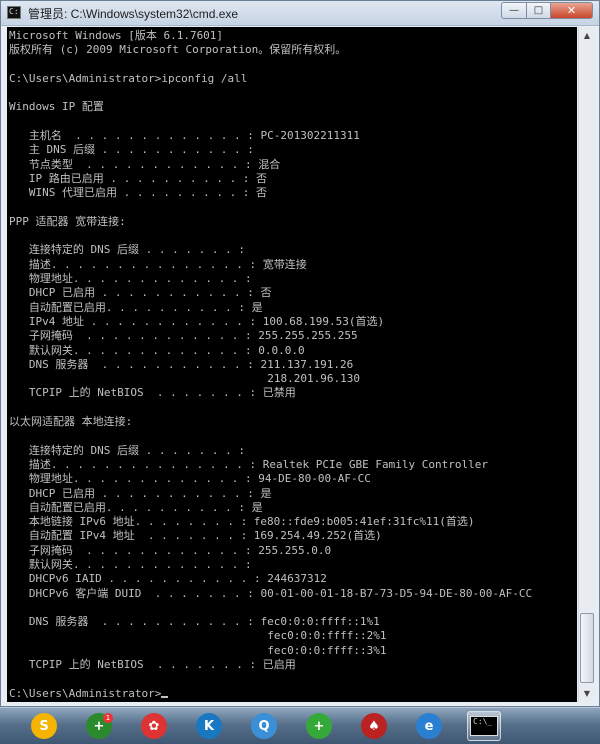 This screenshot has height=744, width=600. Describe the element at coordinates (130, 564) in the screenshot. I see `console-line: 默认网关. . . . . . . . . . . . . :` at that location.